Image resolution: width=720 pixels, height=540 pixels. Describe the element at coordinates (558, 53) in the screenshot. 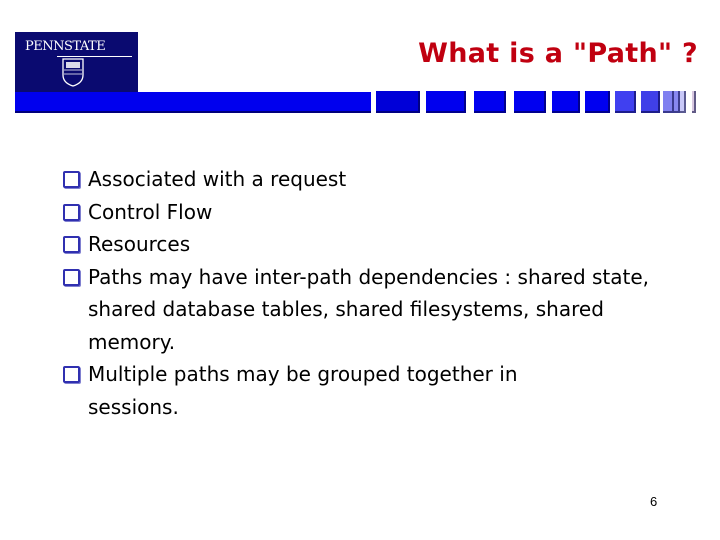

I see `slide-title: What is a "Path" ?` at that location.